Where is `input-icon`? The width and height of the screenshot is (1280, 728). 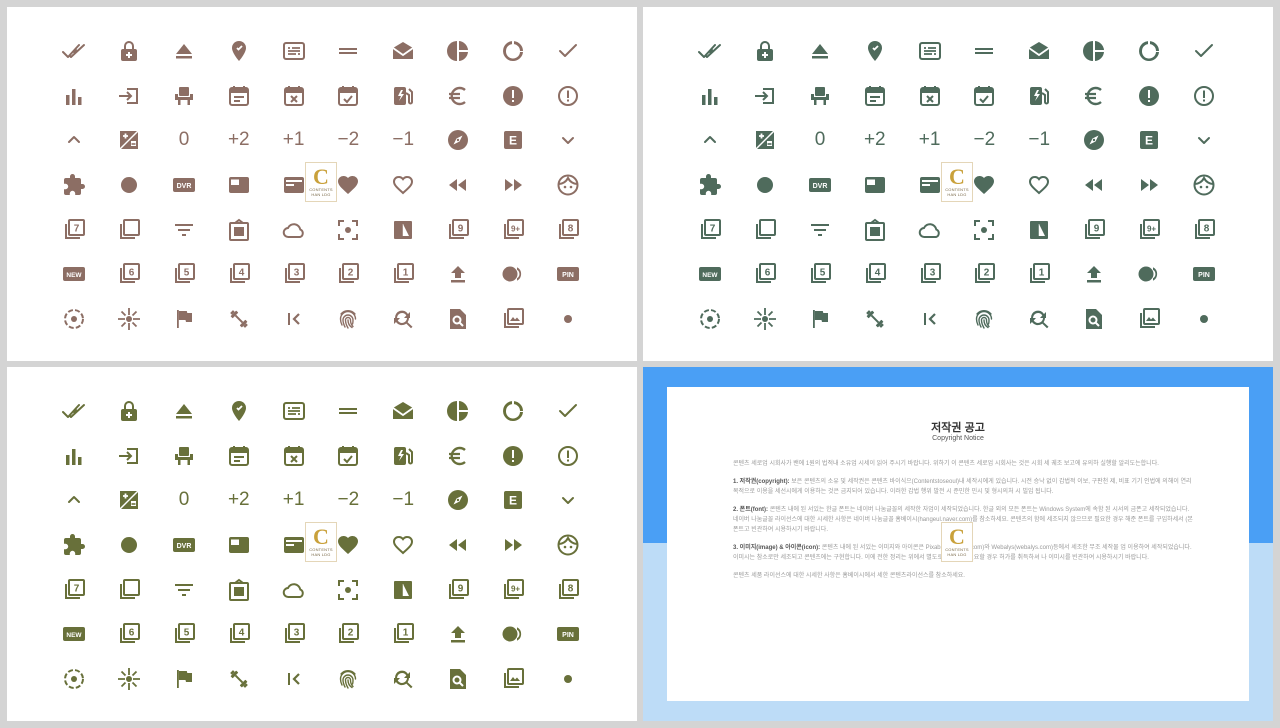
input-icon is located at coordinates (129, 456).